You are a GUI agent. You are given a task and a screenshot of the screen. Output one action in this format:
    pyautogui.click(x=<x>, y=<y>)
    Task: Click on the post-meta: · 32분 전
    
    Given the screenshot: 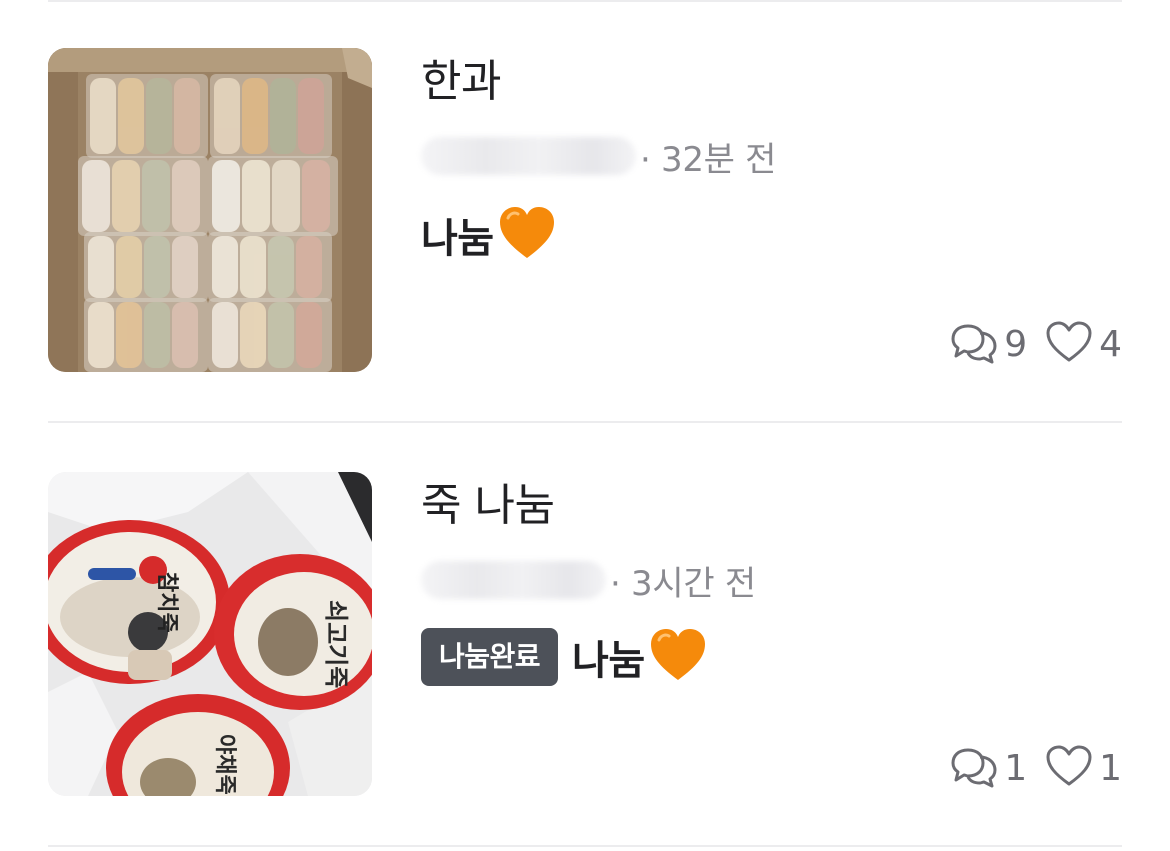 What is the action you would take?
    pyautogui.click(x=598, y=156)
    